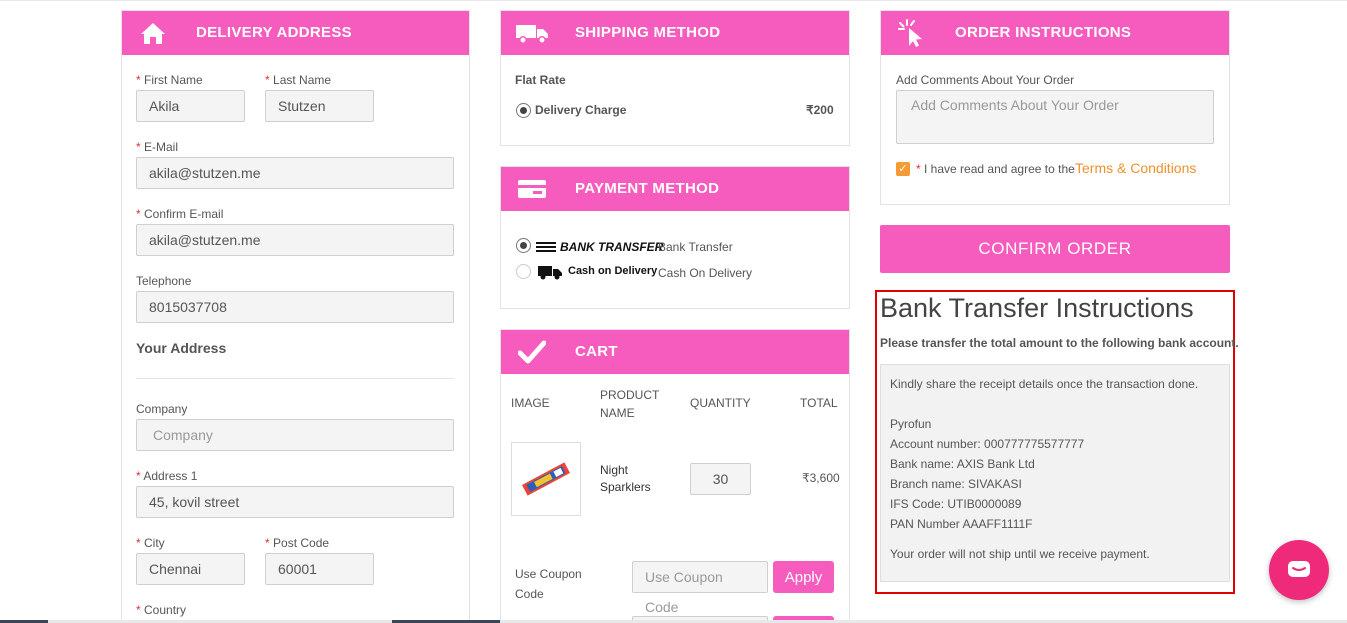 The height and width of the screenshot is (623, 1347). I want to click on divider, so click(295, 378).